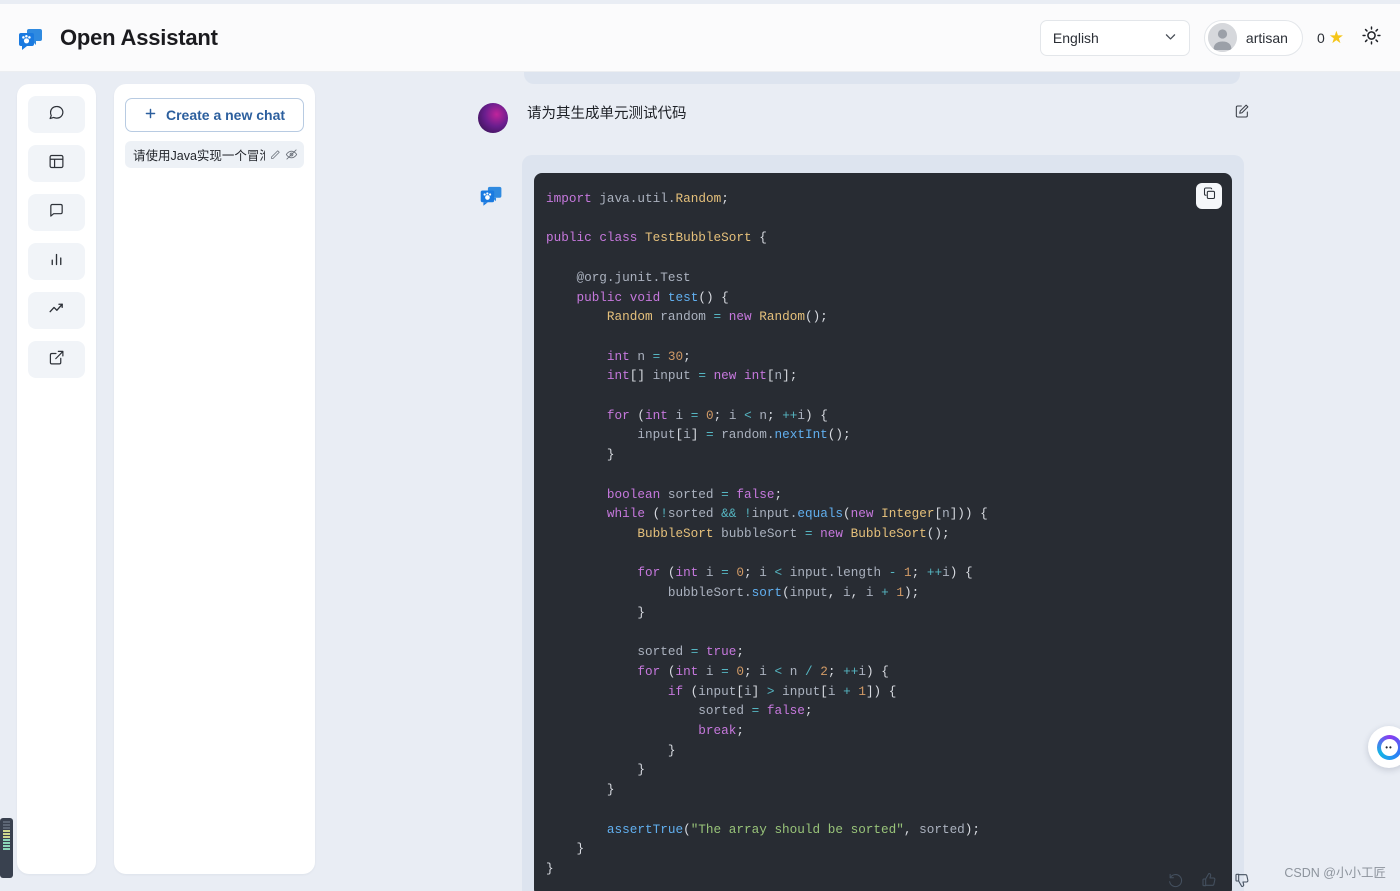 The width and height of the screenshot is (1400, 891). What do you see at coordinates (864, 881) in the screenshot?
I see `message-actions` at bounding box center [864, 881].